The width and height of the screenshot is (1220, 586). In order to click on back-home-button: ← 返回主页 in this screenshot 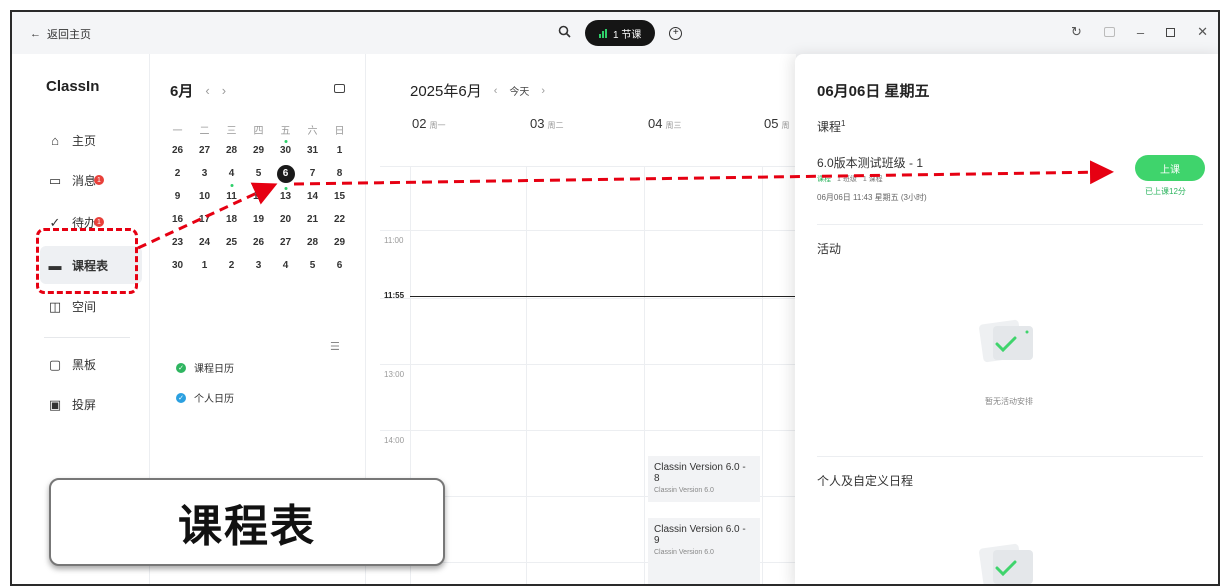, I will do `click(60, 34)`.